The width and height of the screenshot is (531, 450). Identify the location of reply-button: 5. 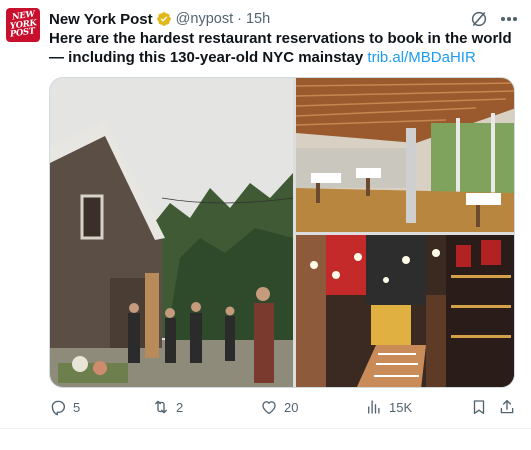
(64, 407).